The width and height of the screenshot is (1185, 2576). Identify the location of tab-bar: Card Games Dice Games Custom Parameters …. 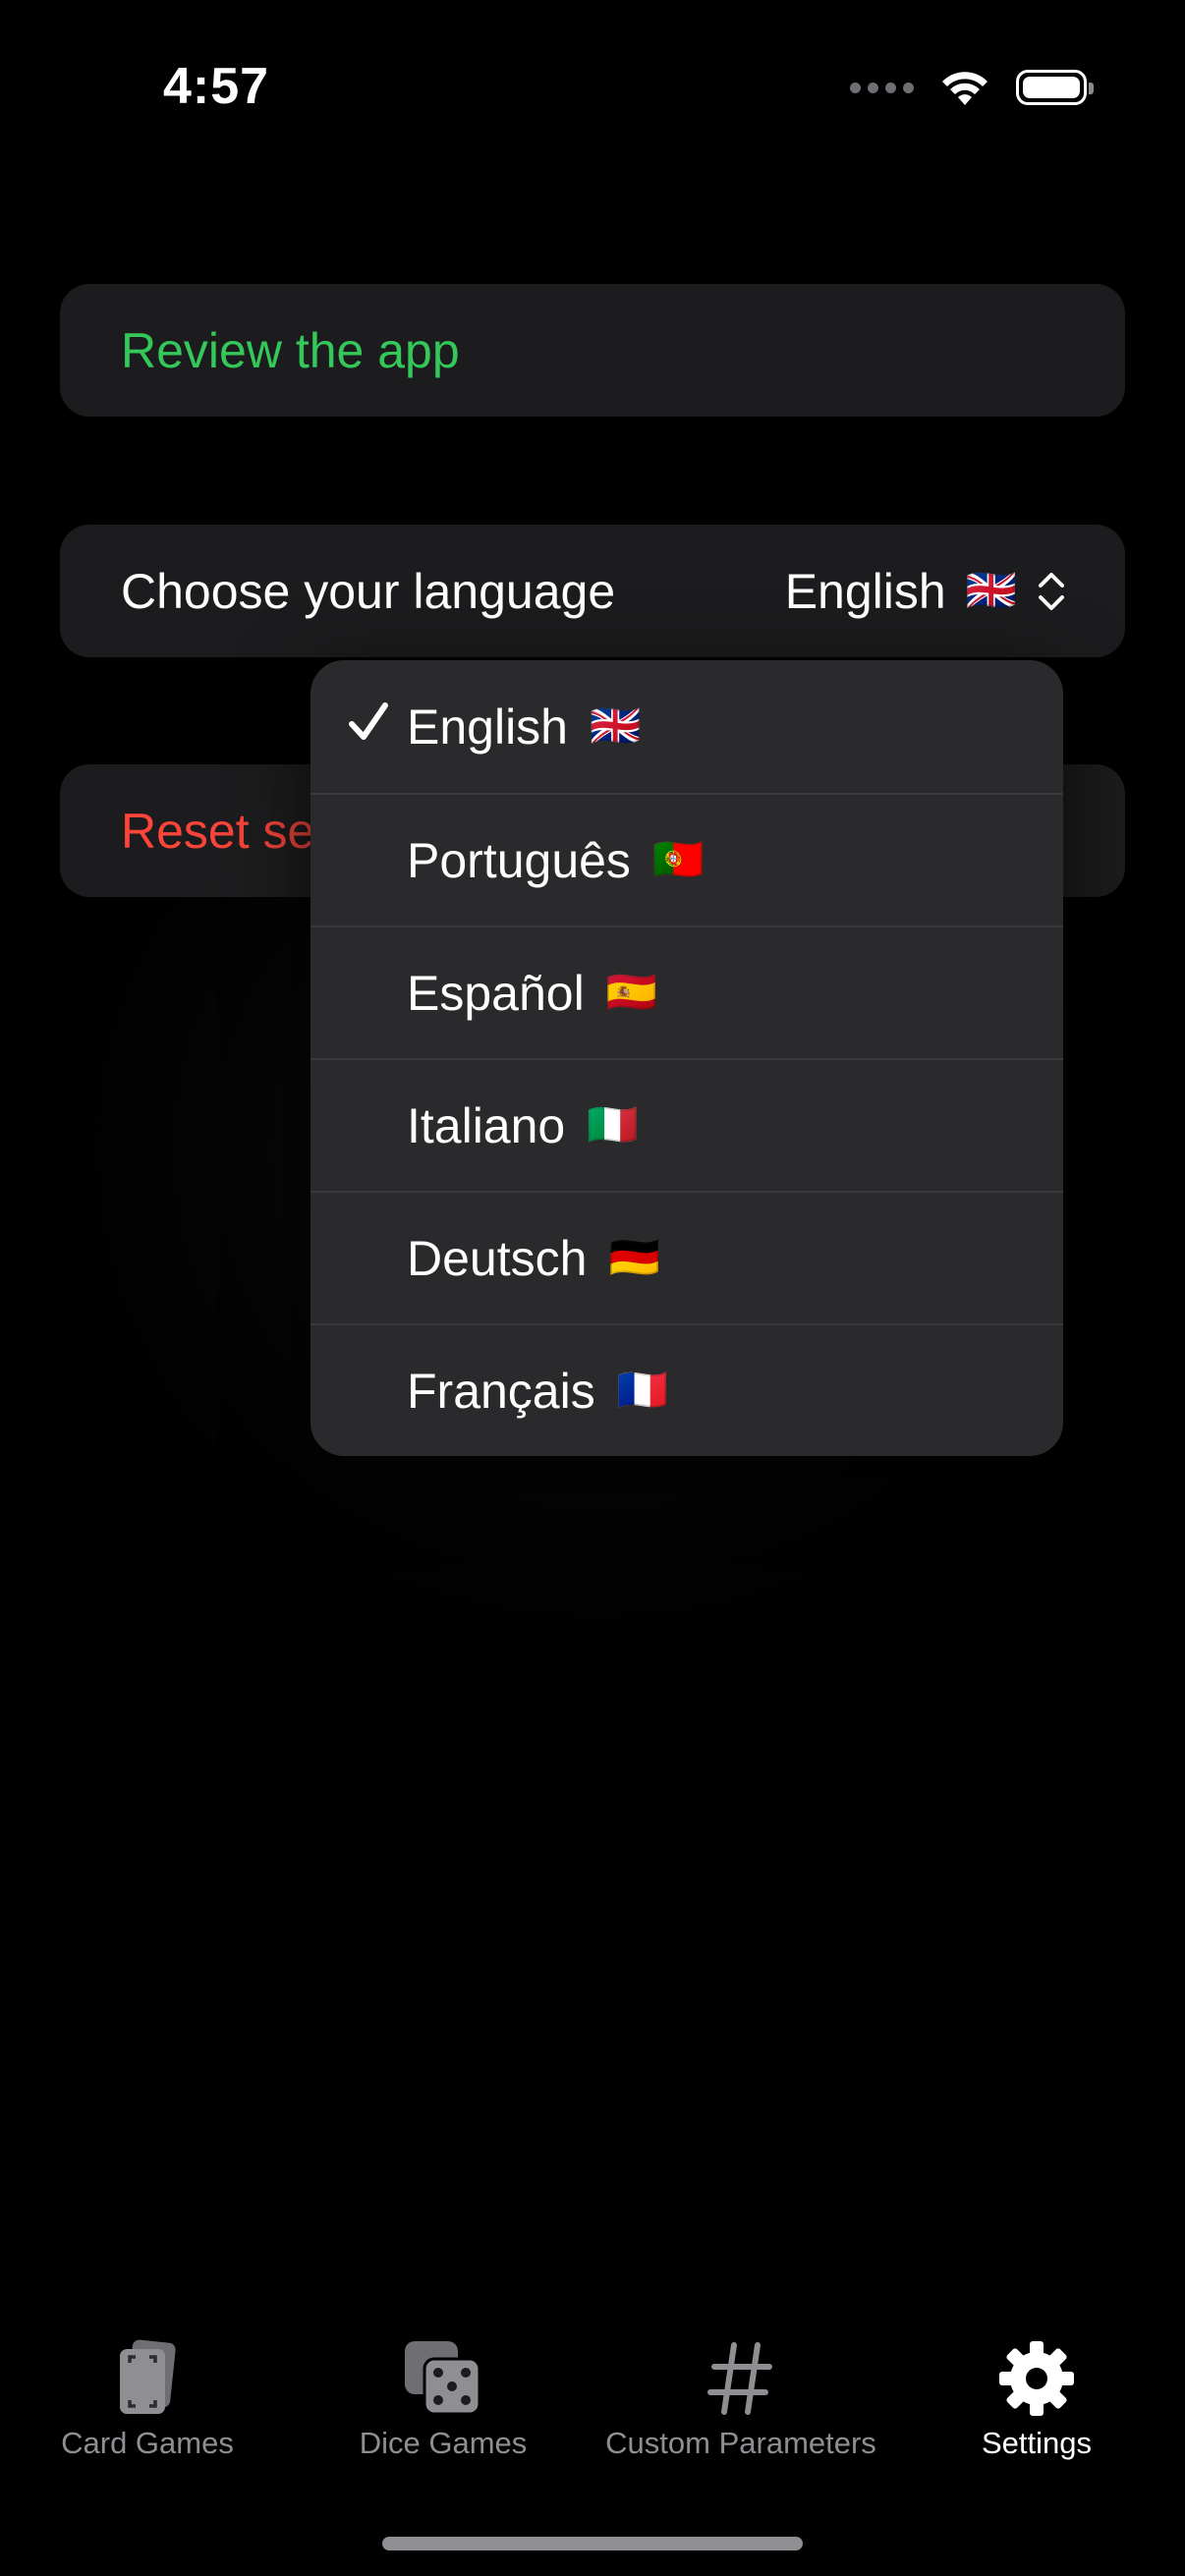
(592, 2407).